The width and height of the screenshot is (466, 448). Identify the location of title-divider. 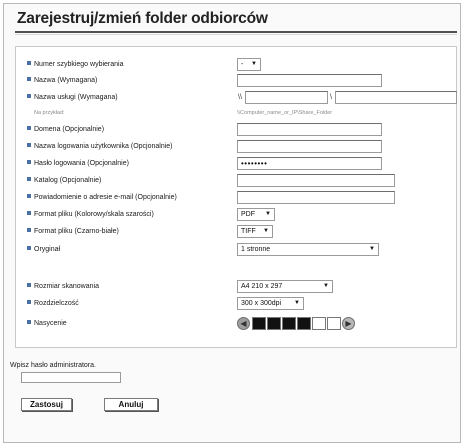
(236, 32).